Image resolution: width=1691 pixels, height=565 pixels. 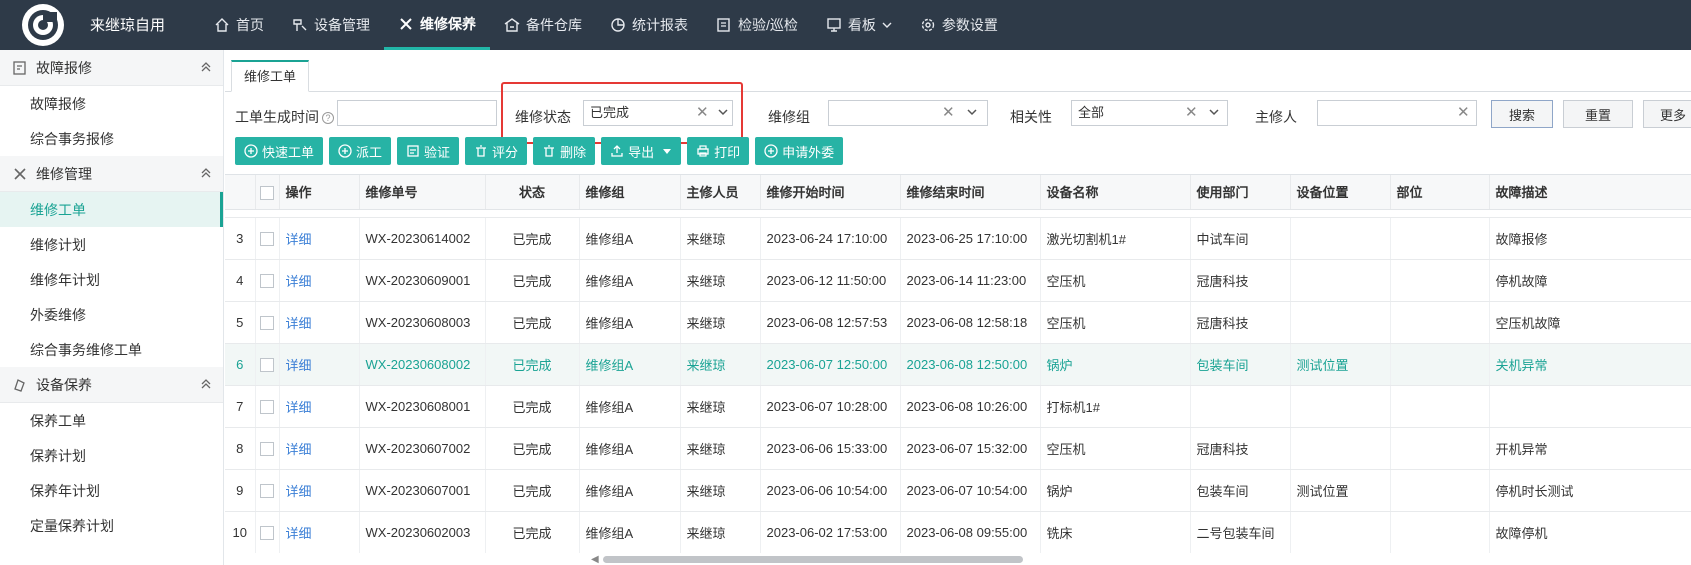 What do you see at coordinates (543, 25) in the screenshot?
I see `nav-warehouse: 备件仓库` at bounding box center [543, 25].